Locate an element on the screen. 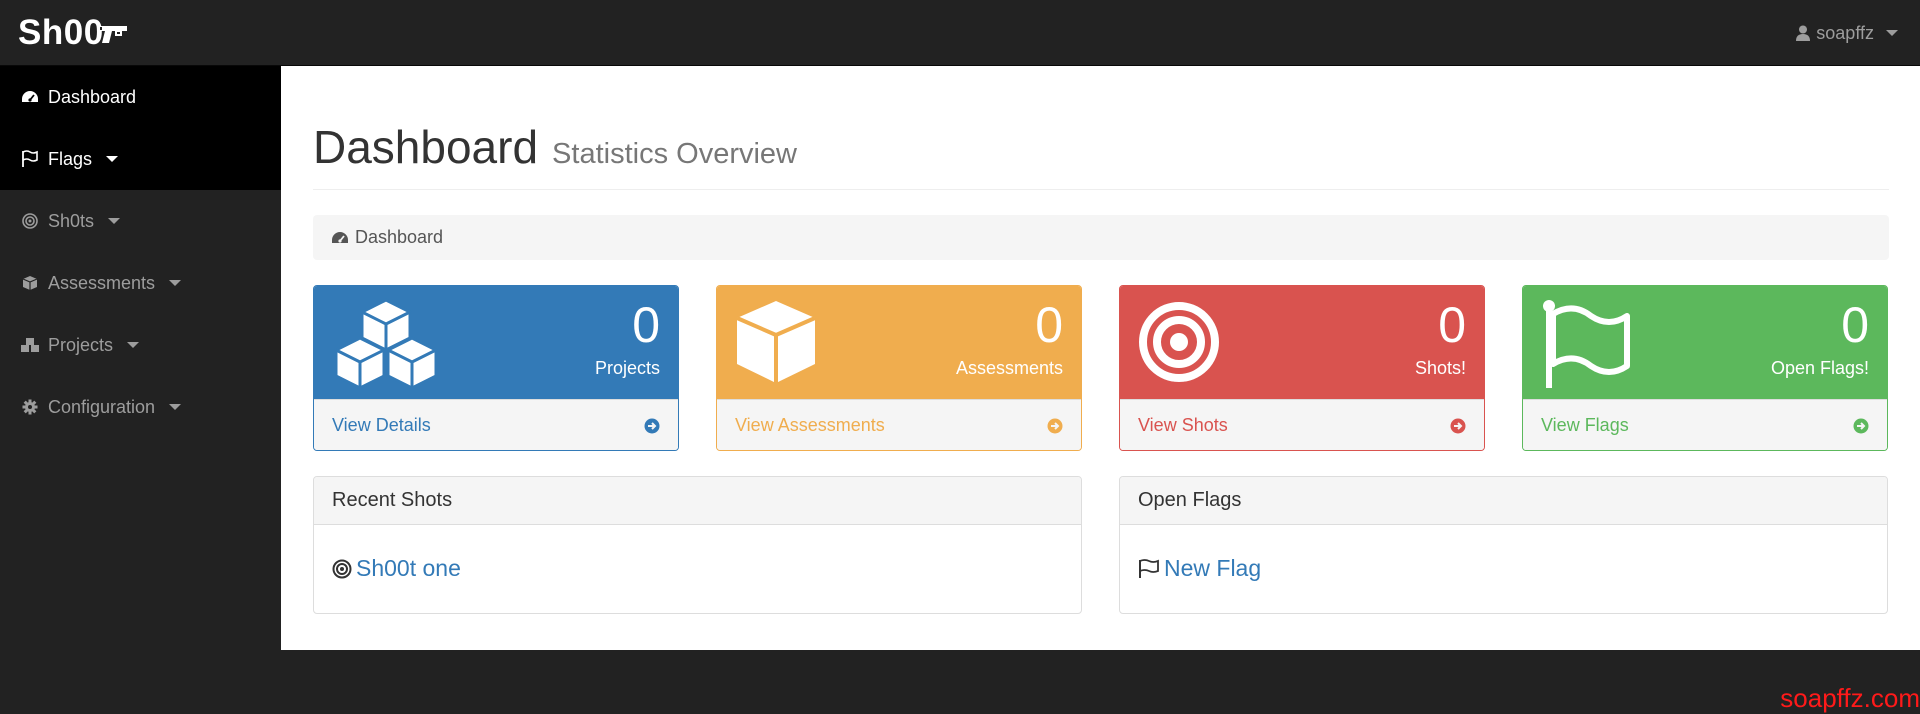 The height and width of the screenshot is (714, 1920). panel-heading: 0 Assessments is located at coordinates (899, 342).